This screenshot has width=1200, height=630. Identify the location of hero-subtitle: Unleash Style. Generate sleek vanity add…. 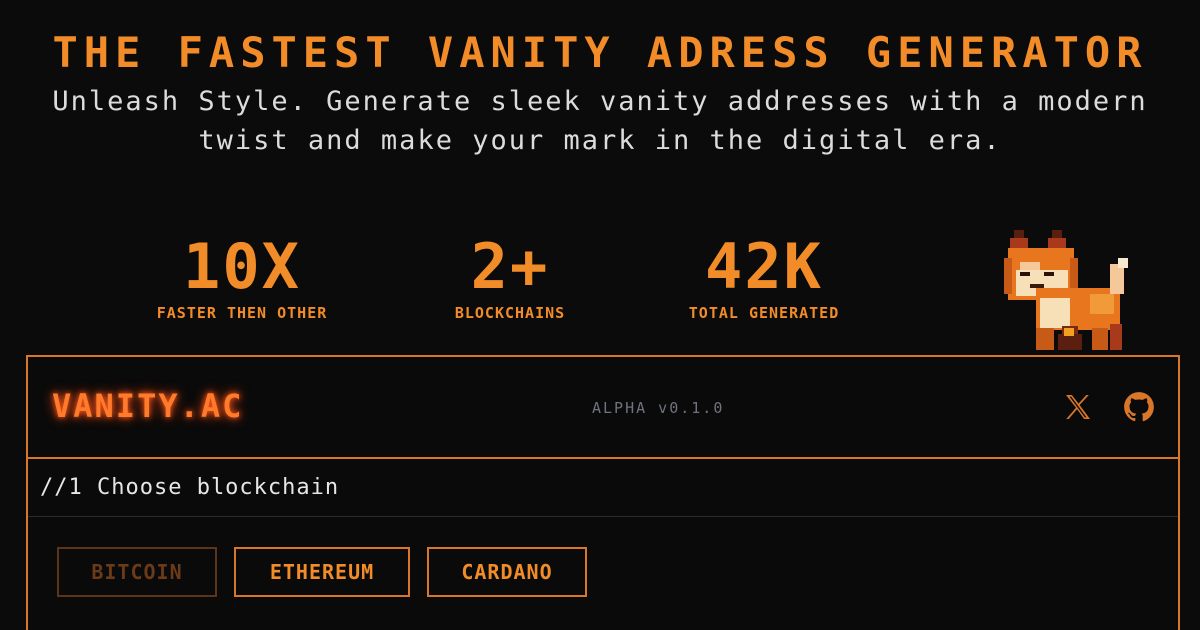
(600, 121).